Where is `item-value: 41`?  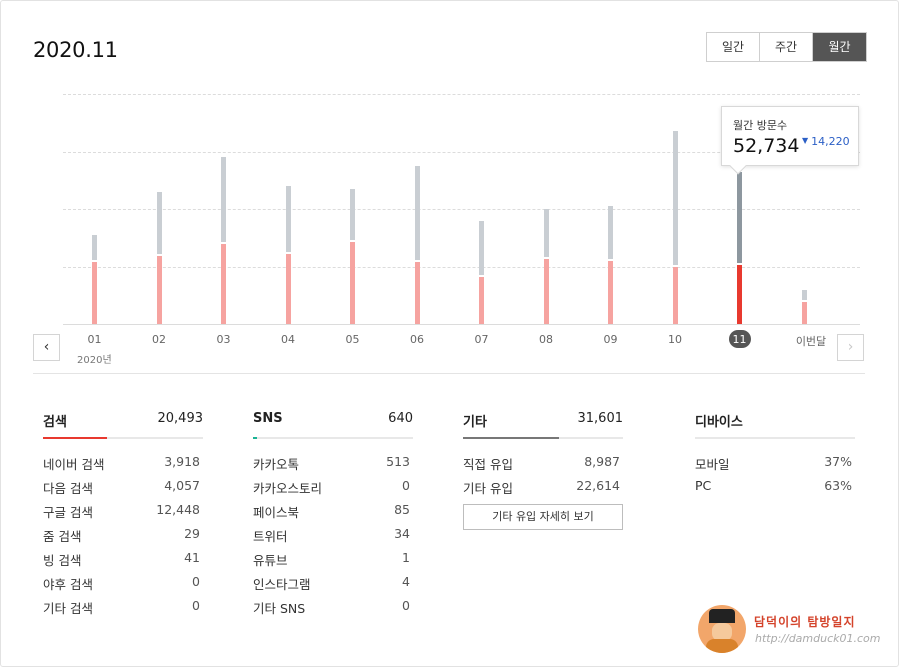 item-value: 41 is located at coordinates (192, 557).